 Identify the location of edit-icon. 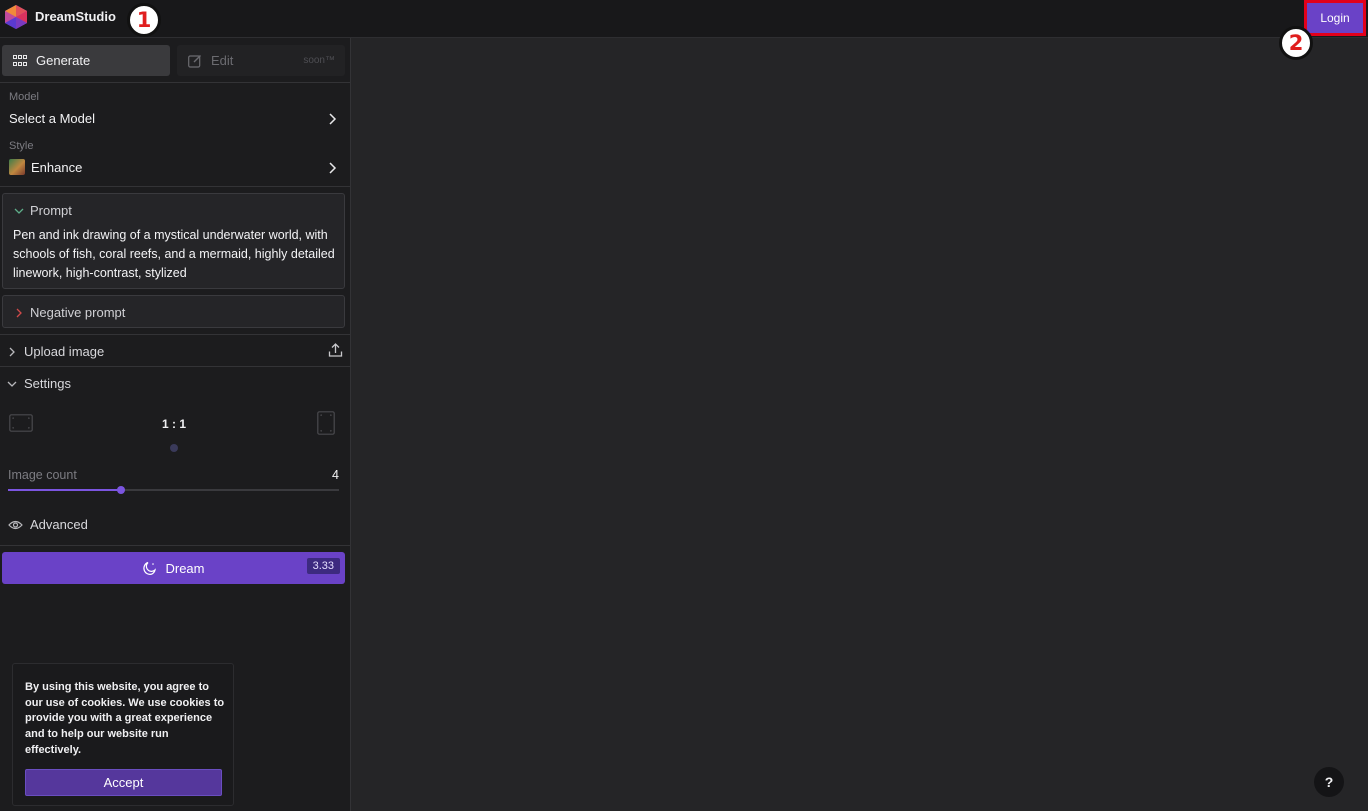
(194, 61).